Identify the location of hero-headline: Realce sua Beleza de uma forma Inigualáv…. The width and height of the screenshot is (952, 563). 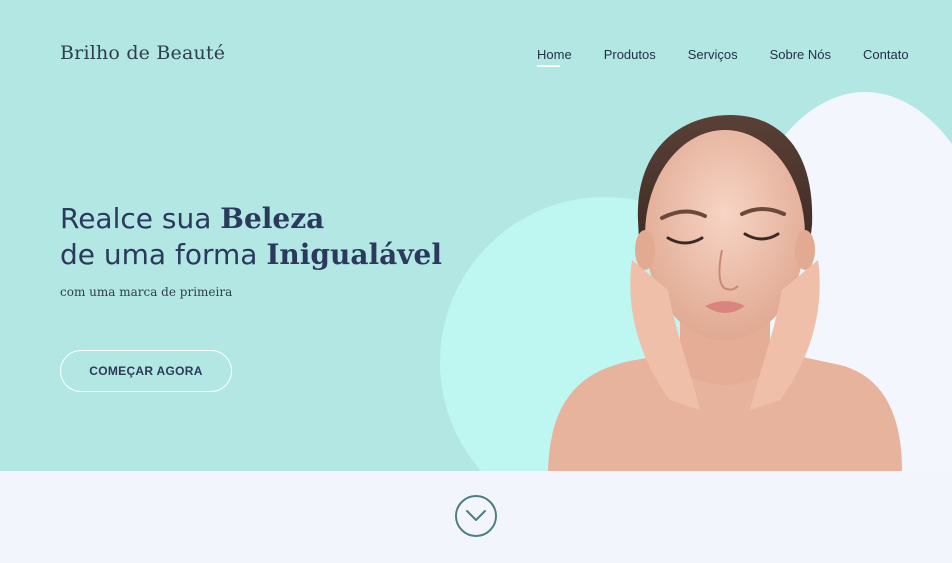
(251, 237).